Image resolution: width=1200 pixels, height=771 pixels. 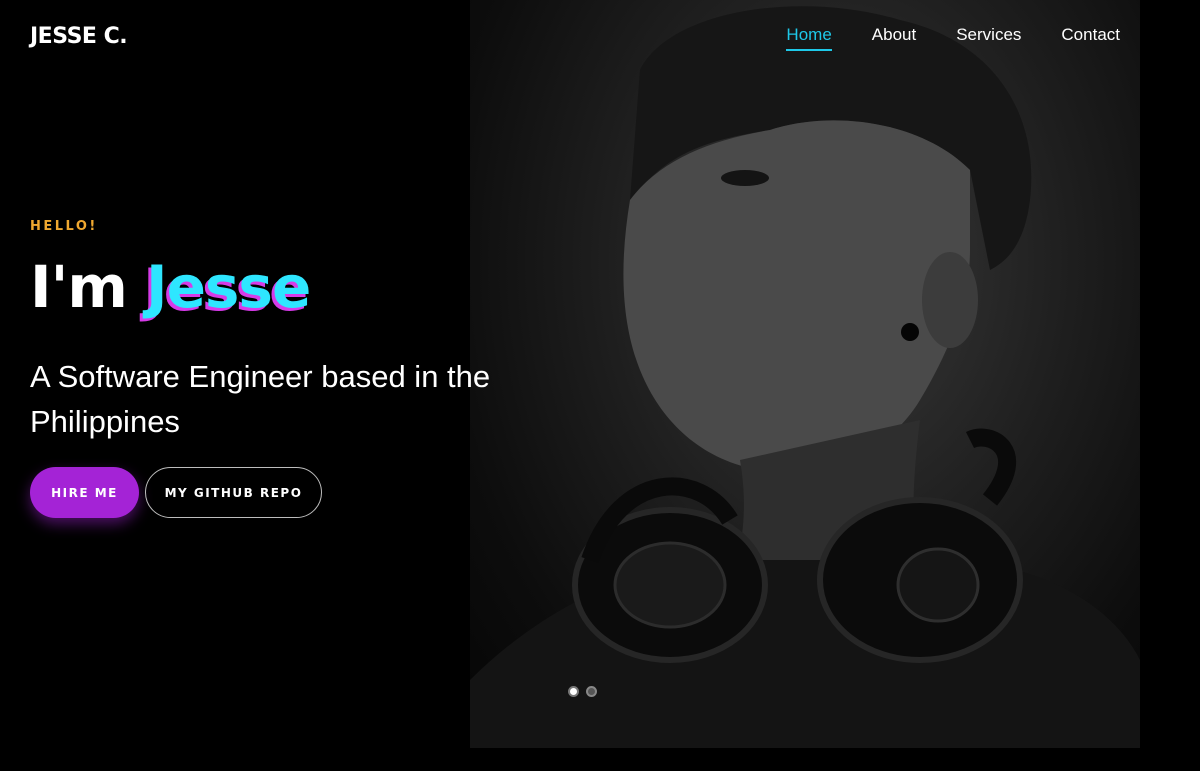 I want to click on nav-item-home: Home, so click(x=809, y=38).